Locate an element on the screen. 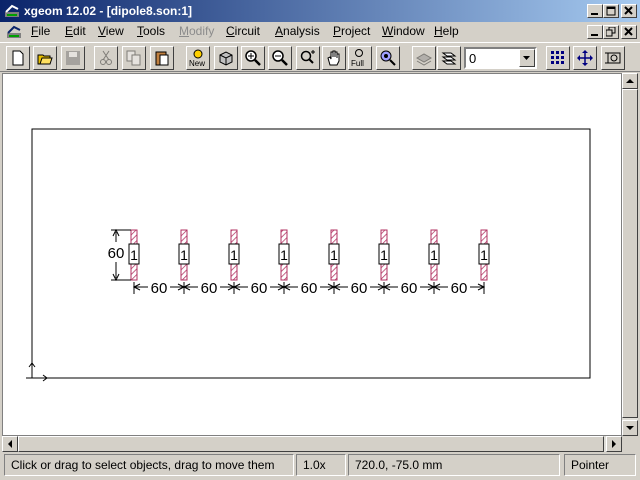 This screenshot has height=480, width=640. menu-file: File is located at coordinates (40, 31).